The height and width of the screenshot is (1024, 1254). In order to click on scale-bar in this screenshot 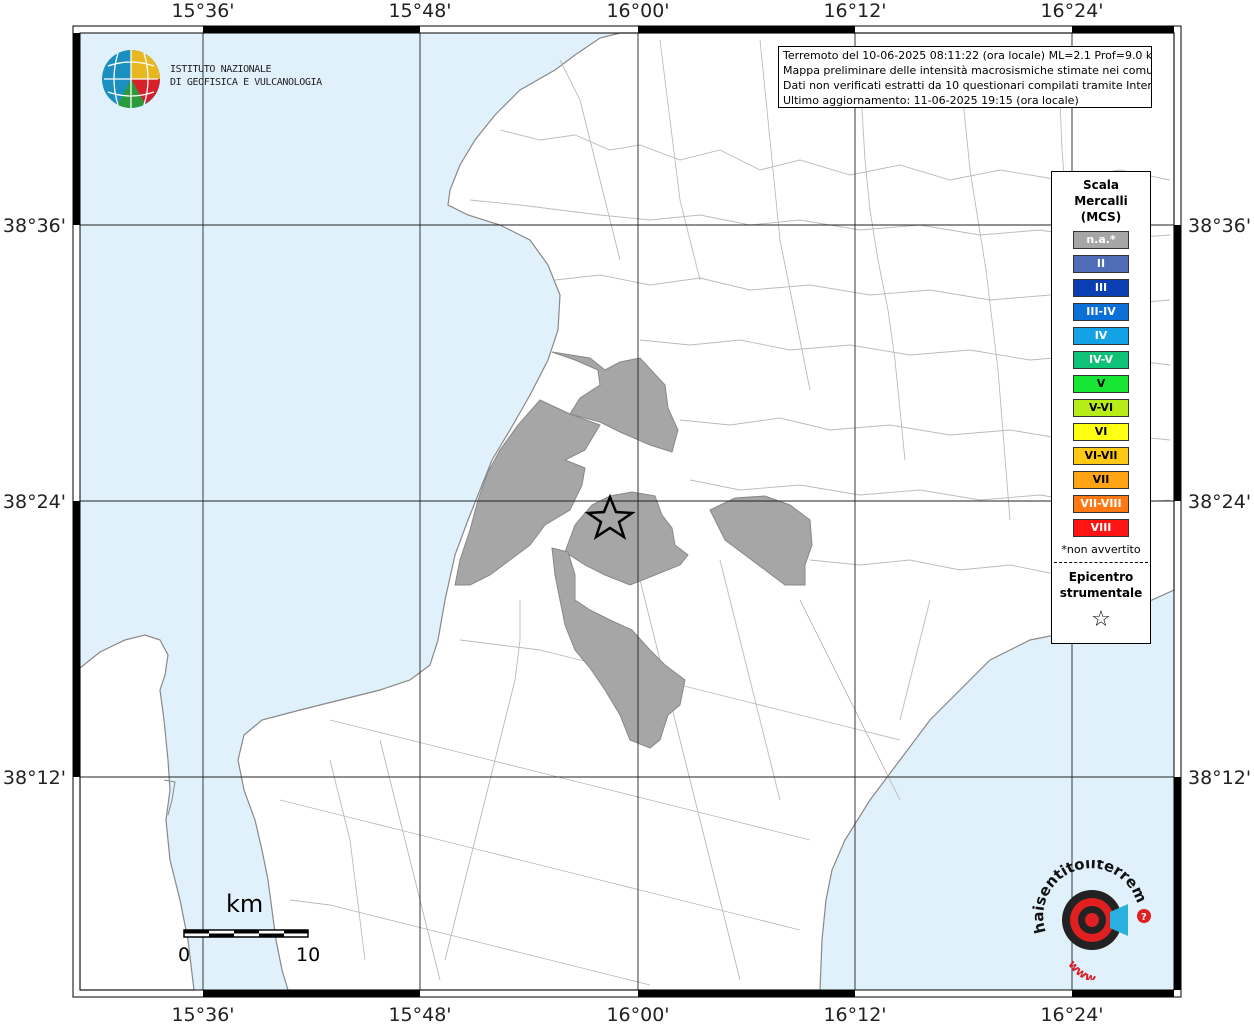, I will do `click(246, 933)`.